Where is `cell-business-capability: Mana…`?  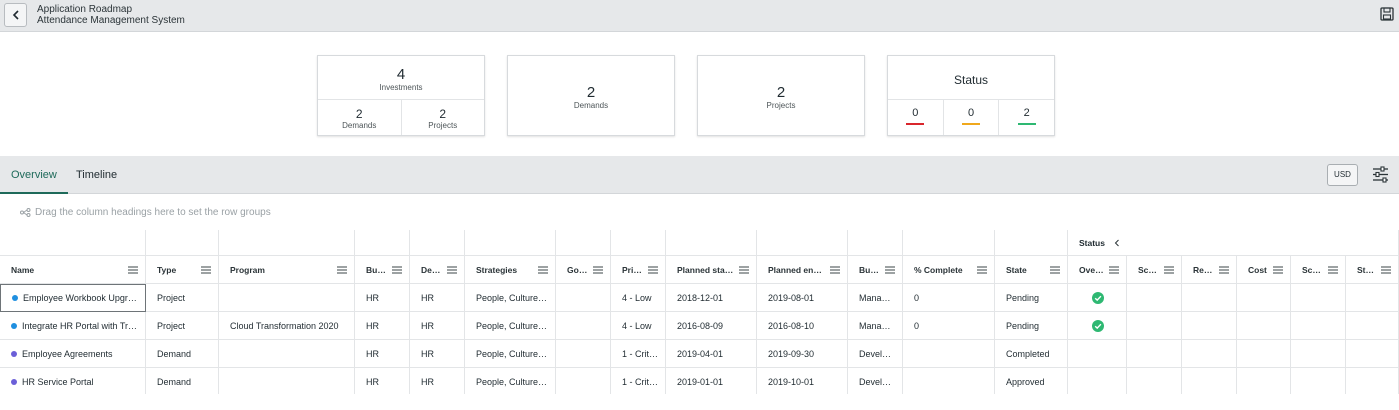 cell-business-capability: Mana… is located at coordinates (875, 298).